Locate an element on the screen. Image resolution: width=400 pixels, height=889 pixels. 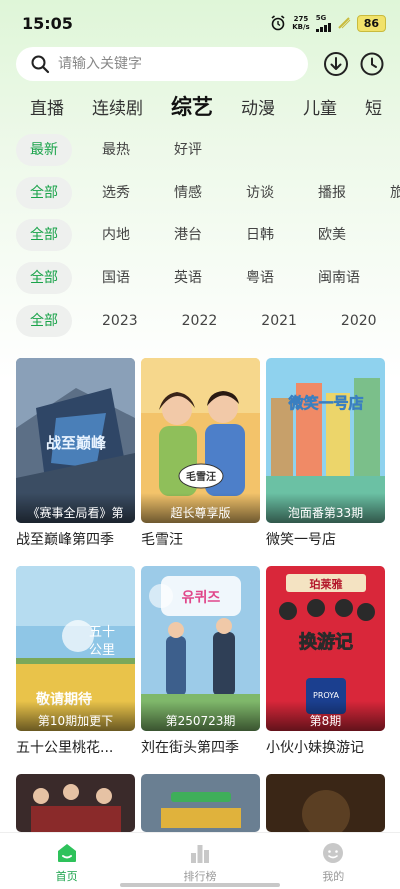
poster-image: 战至巅峰 《赛事全局看》第 is located at coordinates (75, 440).